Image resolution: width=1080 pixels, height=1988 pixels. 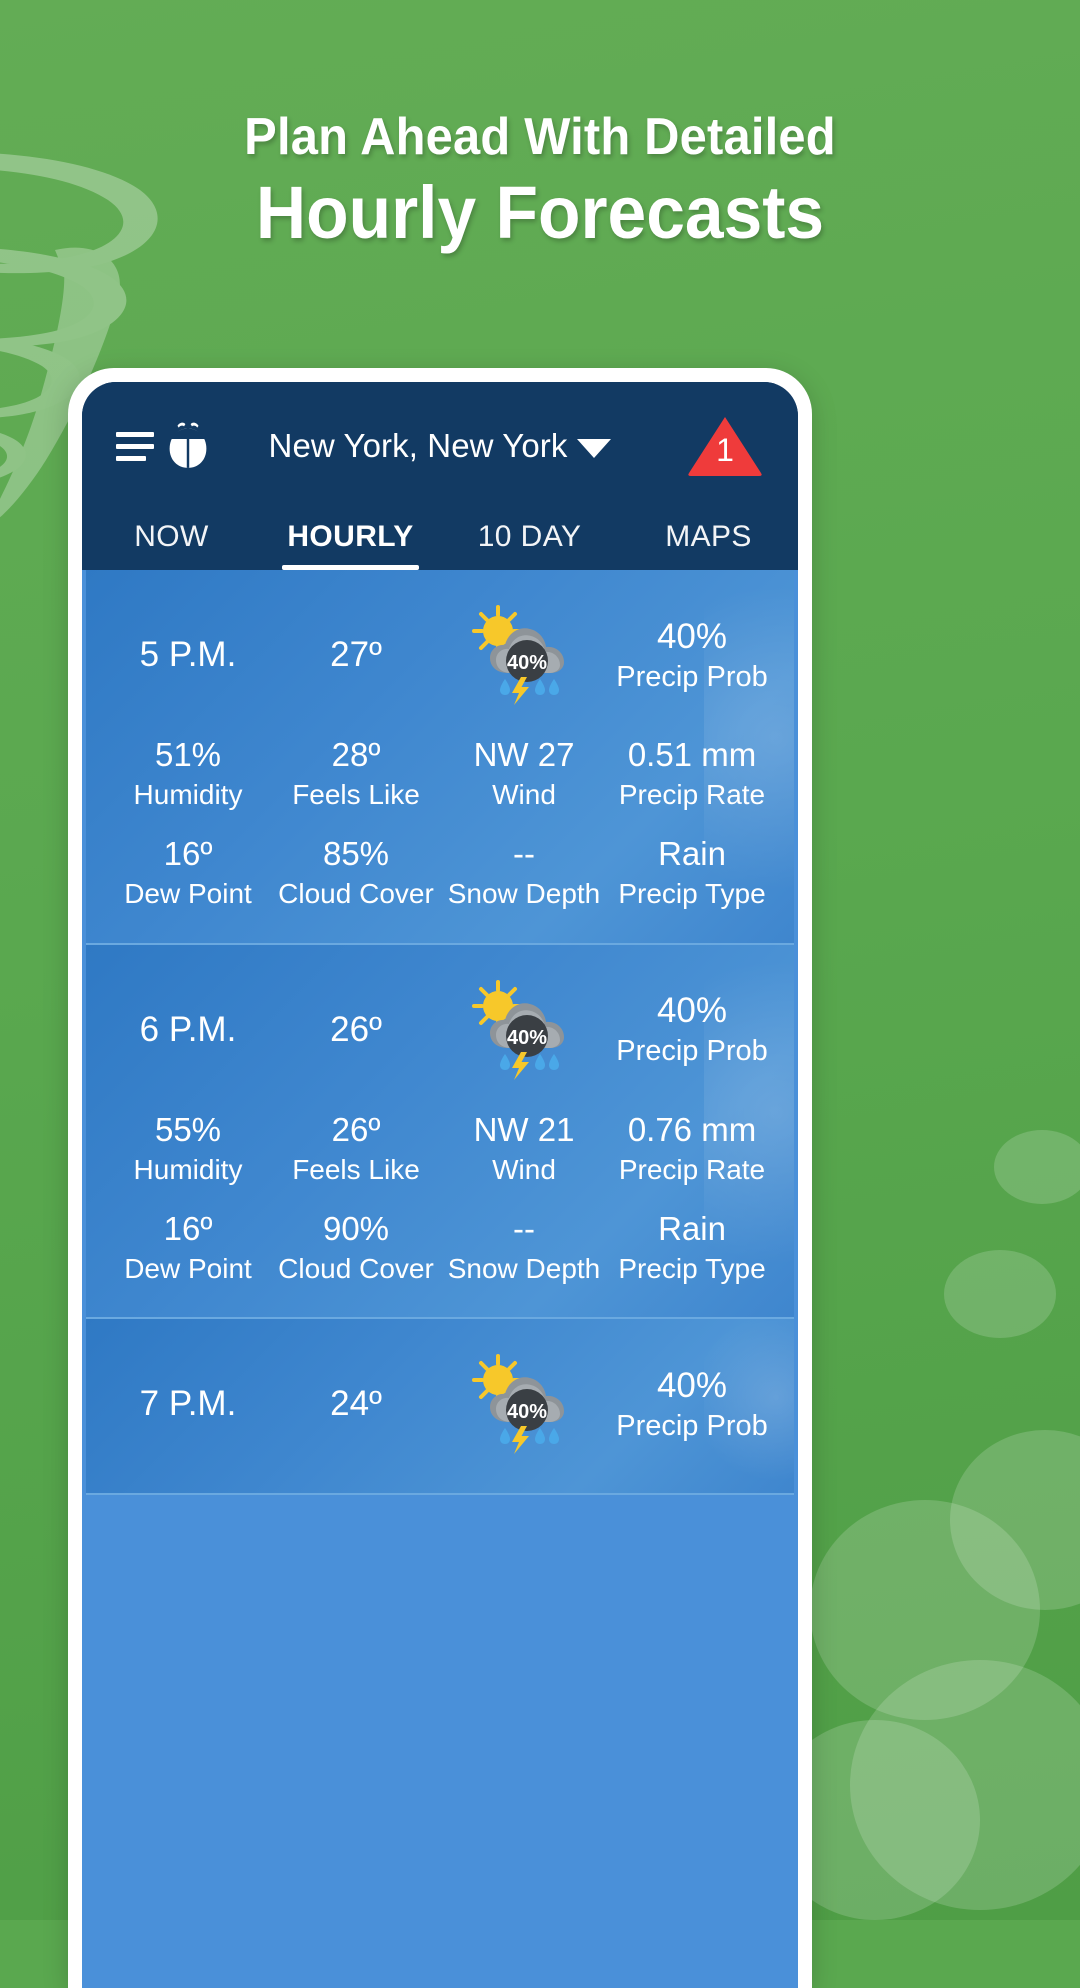 What do you see at coordinates (692, 754) in the screenshot?
I see `detail-value: 0.51 mm` at bounding box center [692, 754].